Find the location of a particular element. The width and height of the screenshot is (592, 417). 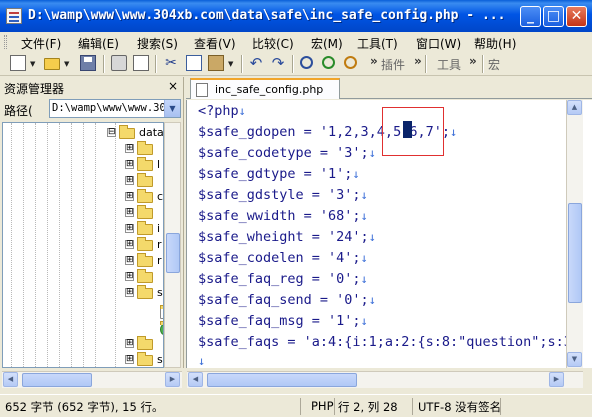

menu-compare: 比较(C) is located at coordinates (273, 43).